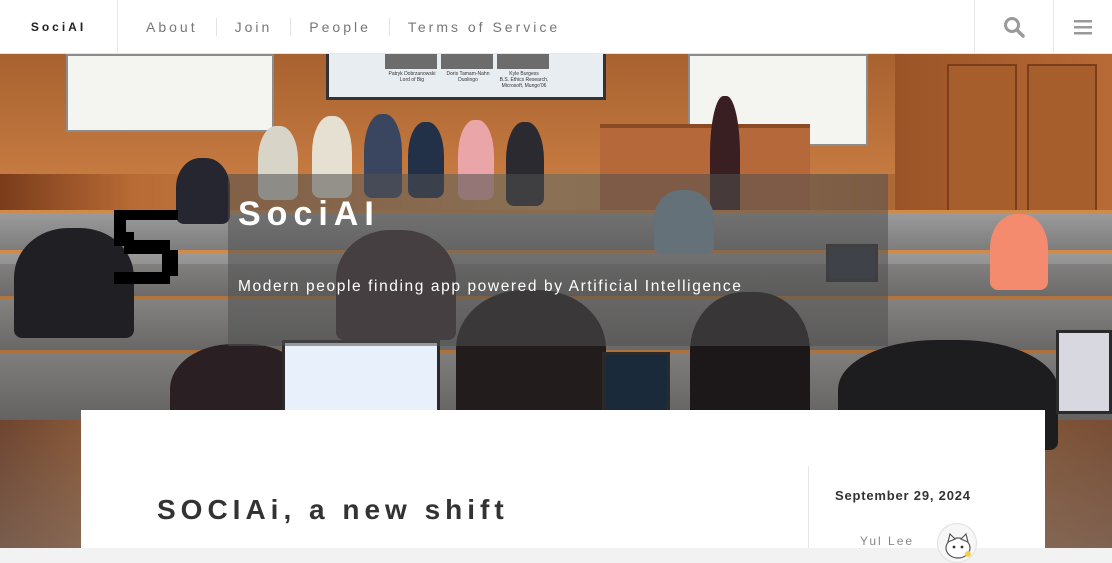 The height and width of the screenshot is (563, 1112). I want to click on brand-logo-link: SociAI, so click(59, 27).